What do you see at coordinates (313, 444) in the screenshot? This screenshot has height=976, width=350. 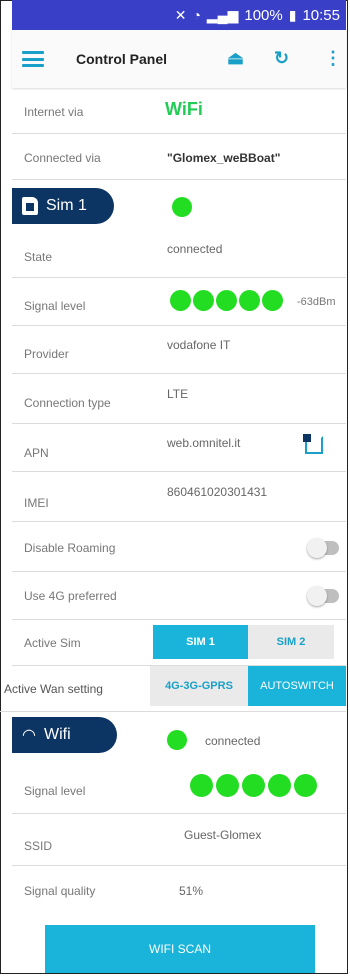 I see `edit-apn-icon` at bounding box center [313, 444].